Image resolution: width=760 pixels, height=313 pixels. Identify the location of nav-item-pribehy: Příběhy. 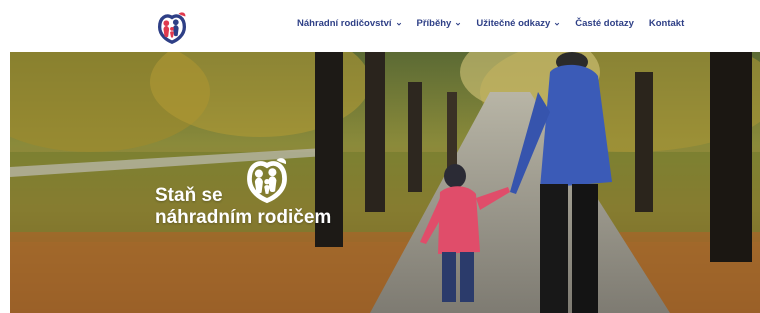
(439, 23).